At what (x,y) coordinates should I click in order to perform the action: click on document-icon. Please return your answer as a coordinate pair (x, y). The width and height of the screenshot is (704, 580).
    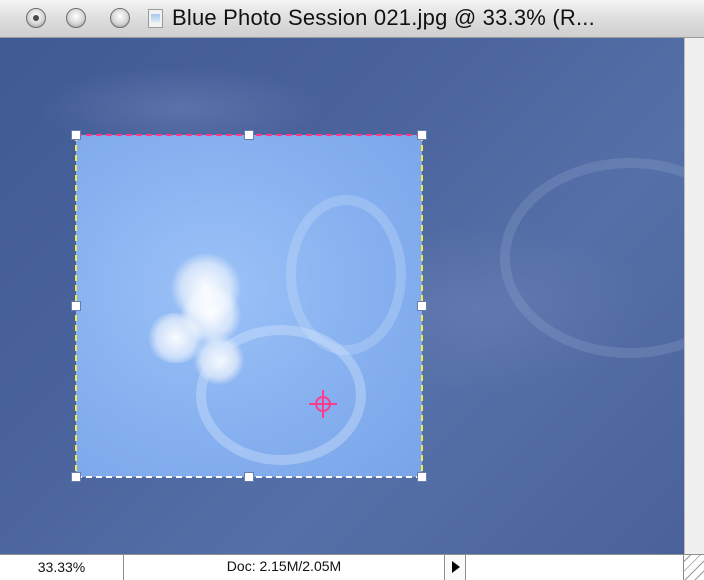
    Looking at the image, I should click on (155, 18).